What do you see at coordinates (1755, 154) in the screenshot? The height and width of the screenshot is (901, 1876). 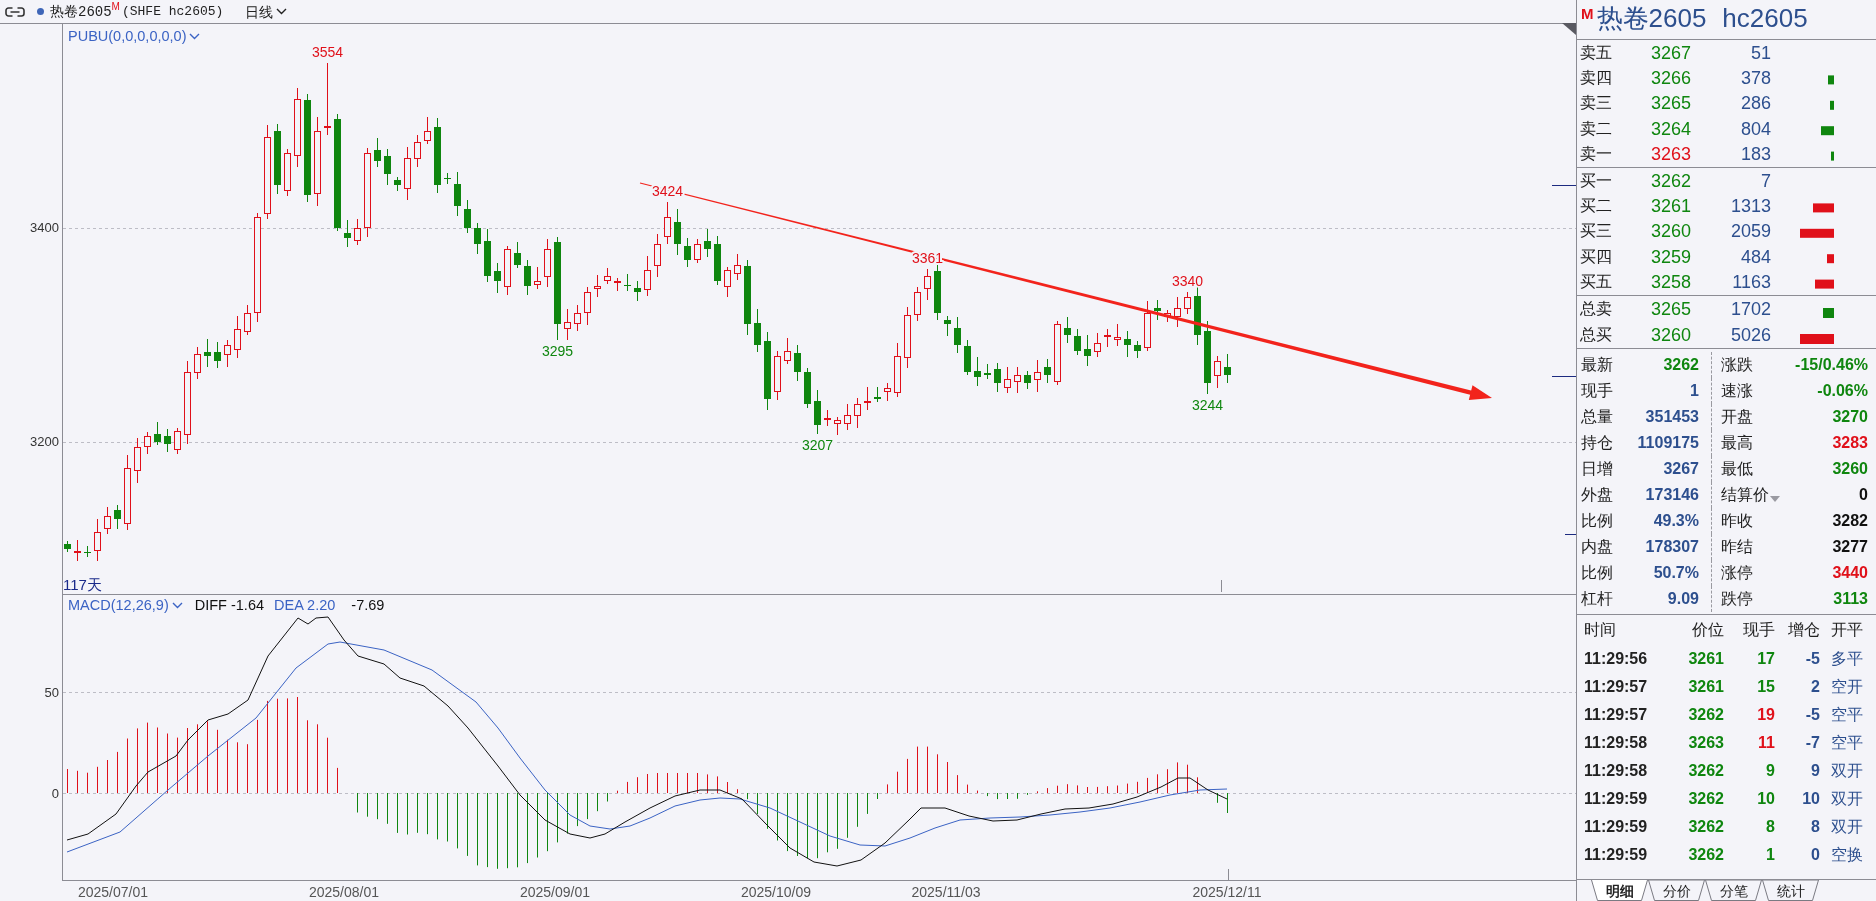 I see `order-volume: 183` at bounding box center [1755, 154].